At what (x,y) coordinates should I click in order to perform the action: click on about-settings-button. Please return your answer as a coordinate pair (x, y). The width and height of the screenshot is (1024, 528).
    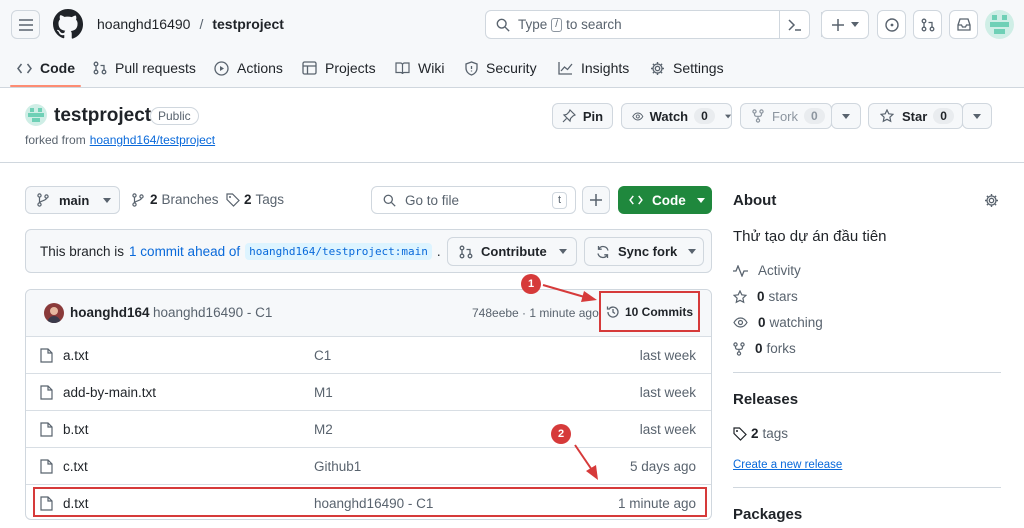
    Looking at the image, I should click on (991, 202).